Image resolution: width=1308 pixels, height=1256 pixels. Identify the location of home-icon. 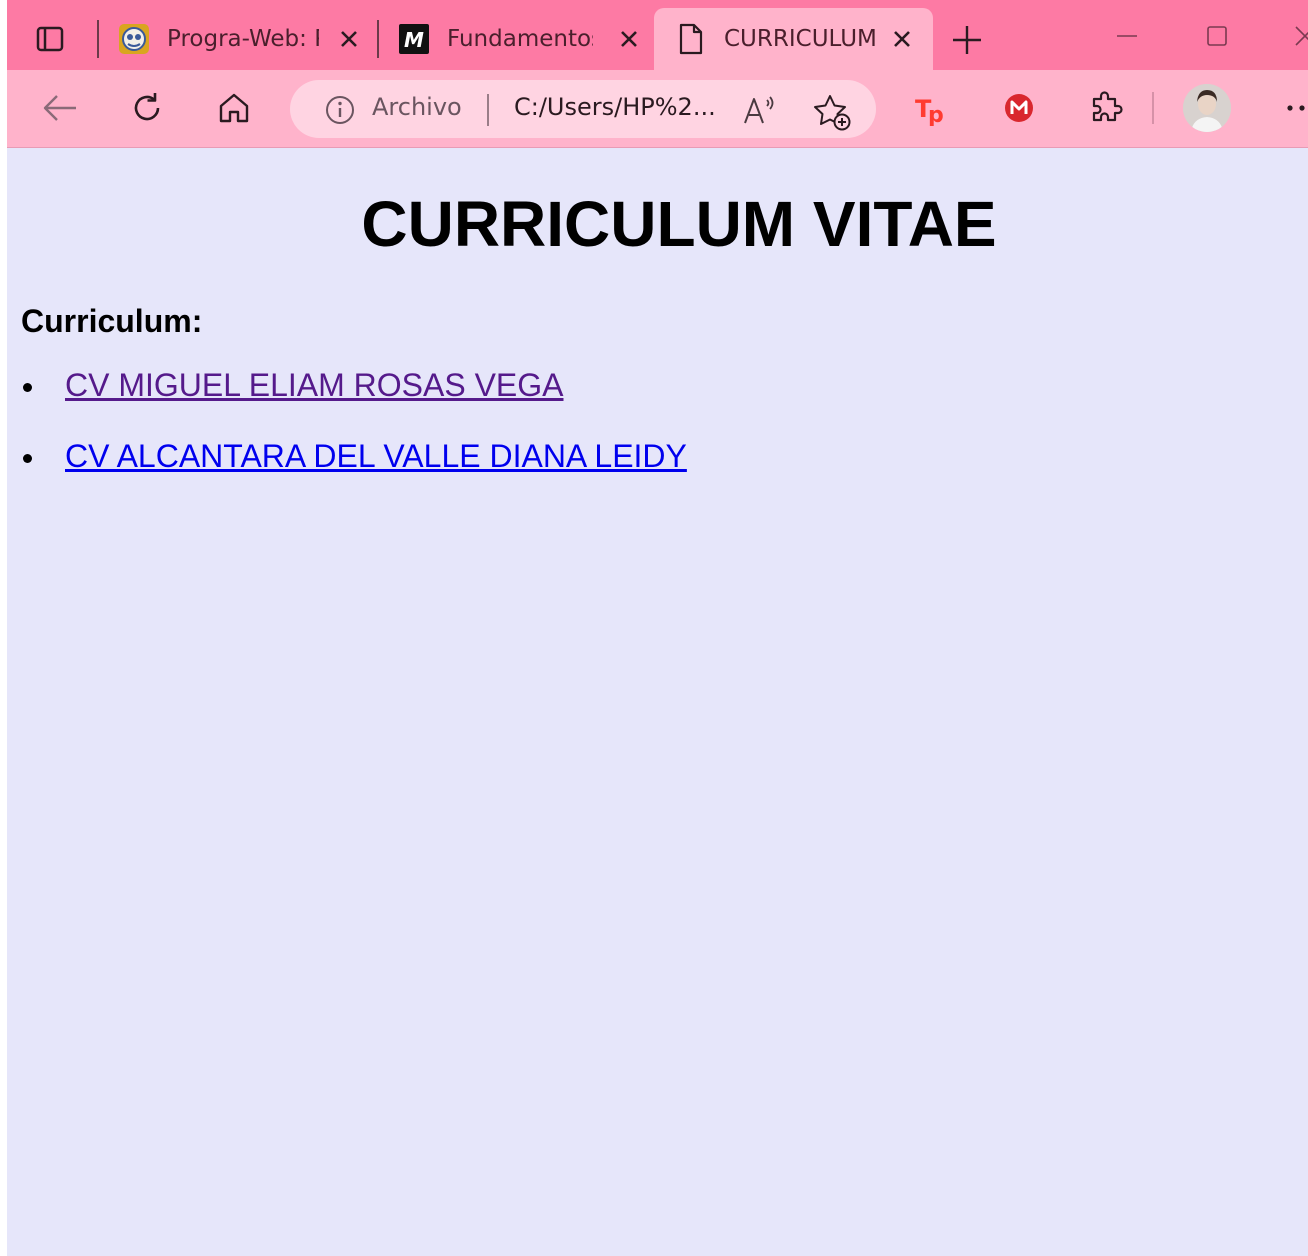
(234, 108).